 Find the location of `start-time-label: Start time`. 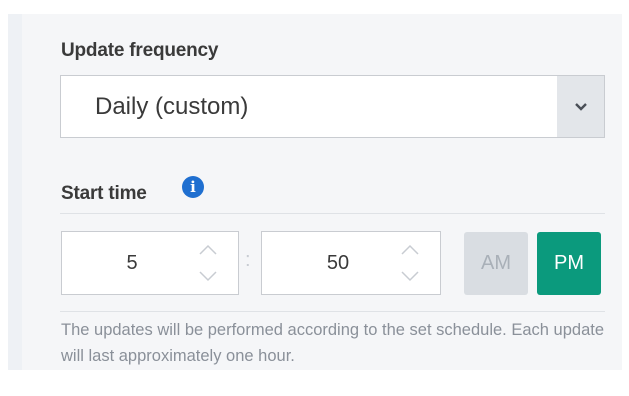

start-time-label: Start time is located at coordinates (104, 193).